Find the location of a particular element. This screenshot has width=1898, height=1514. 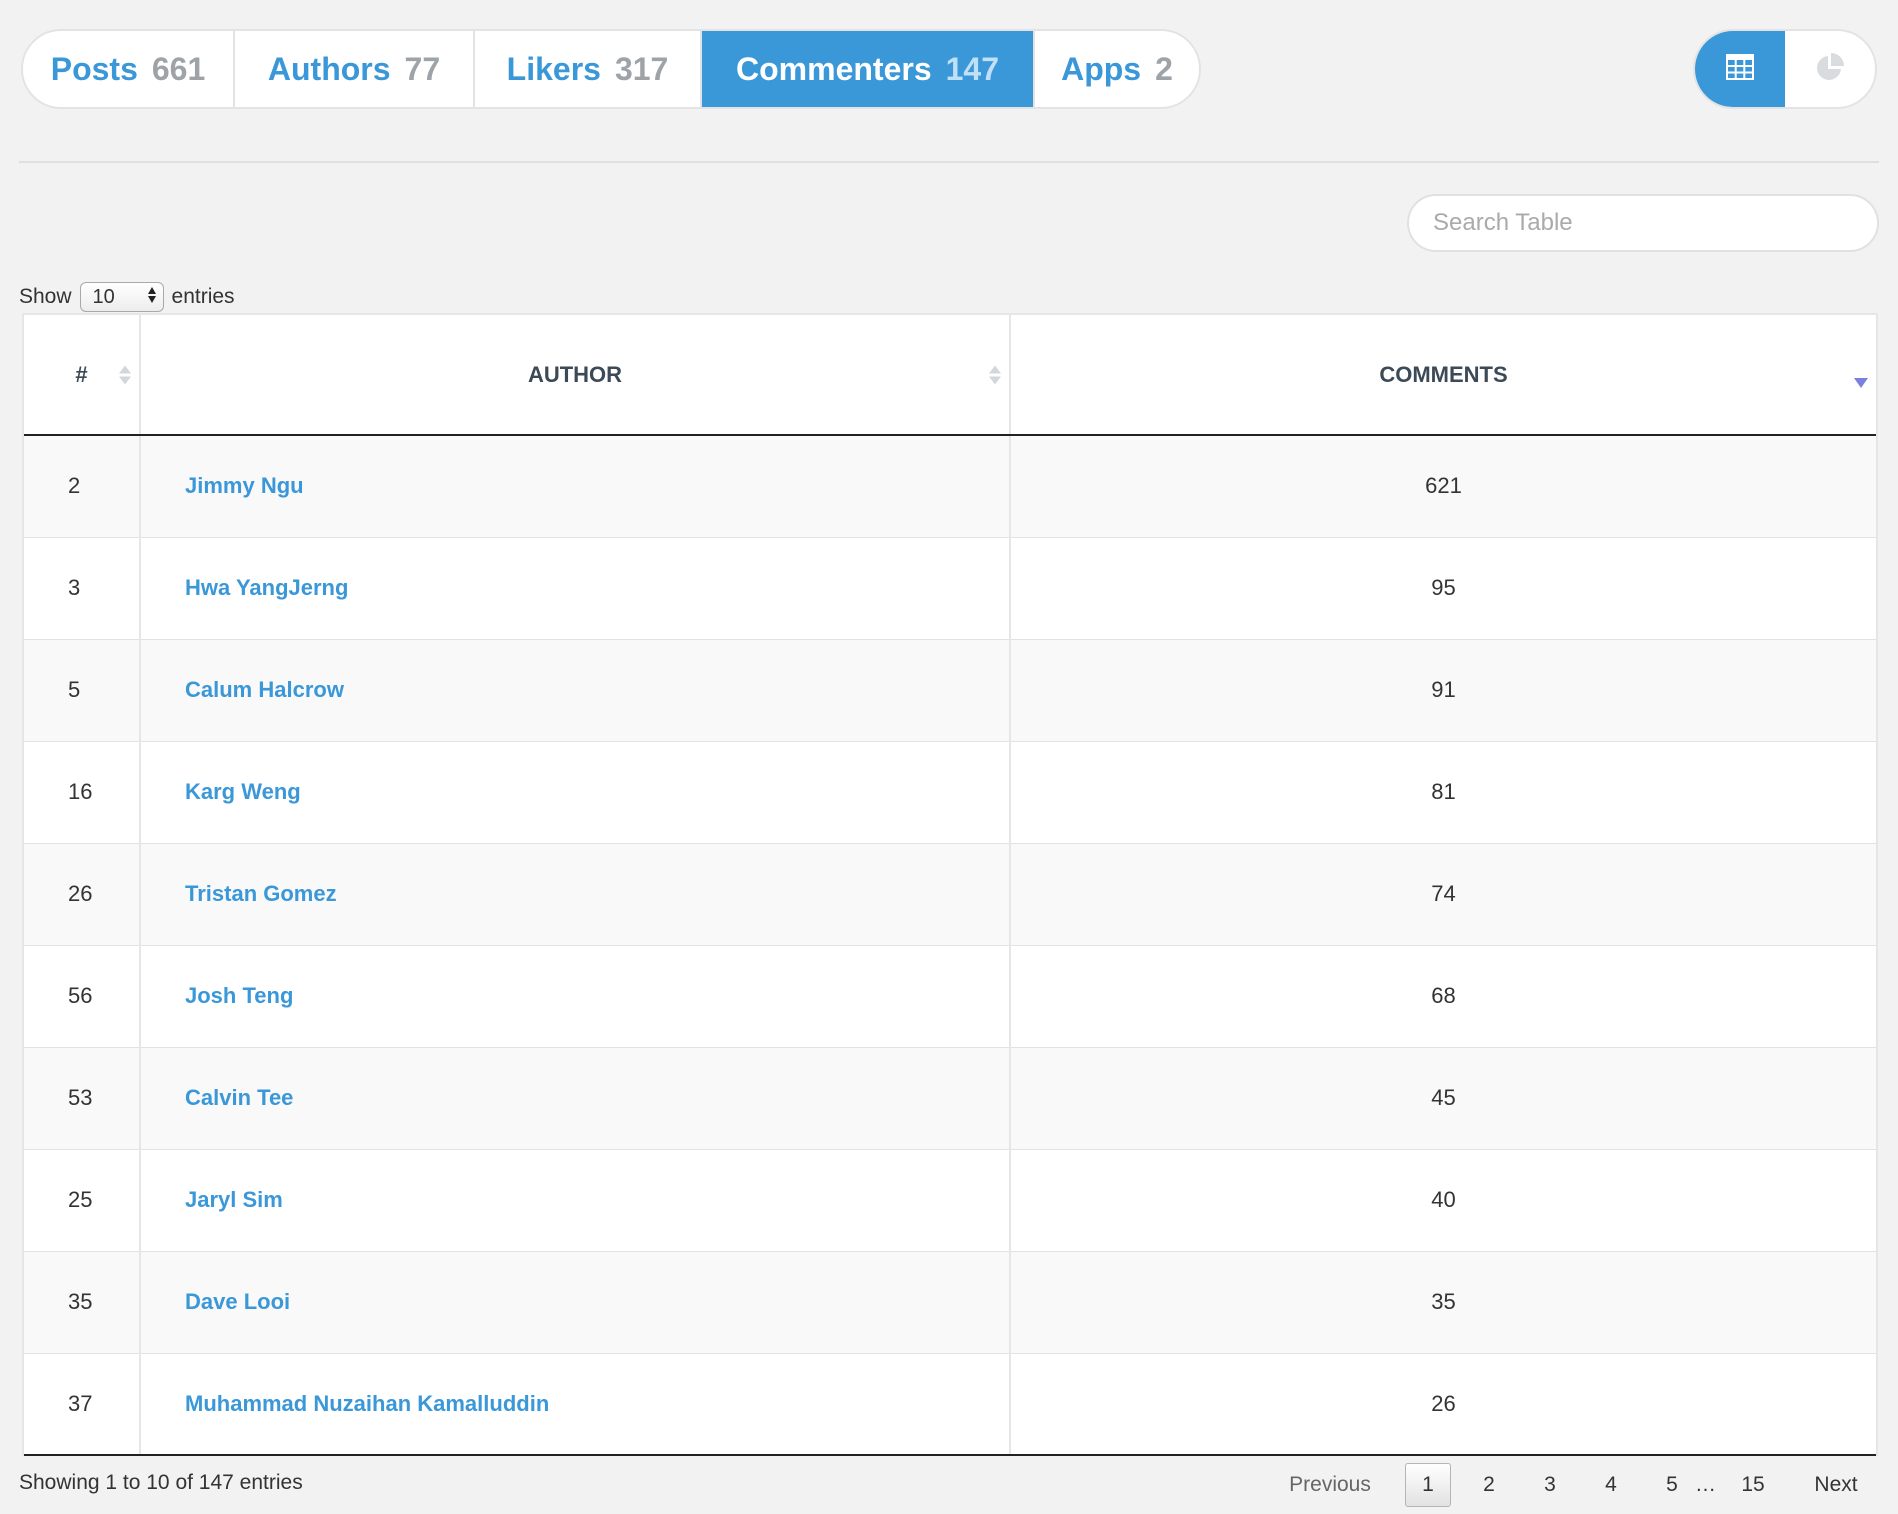

rank-cell: 3 is located at coordinates (82, 588).